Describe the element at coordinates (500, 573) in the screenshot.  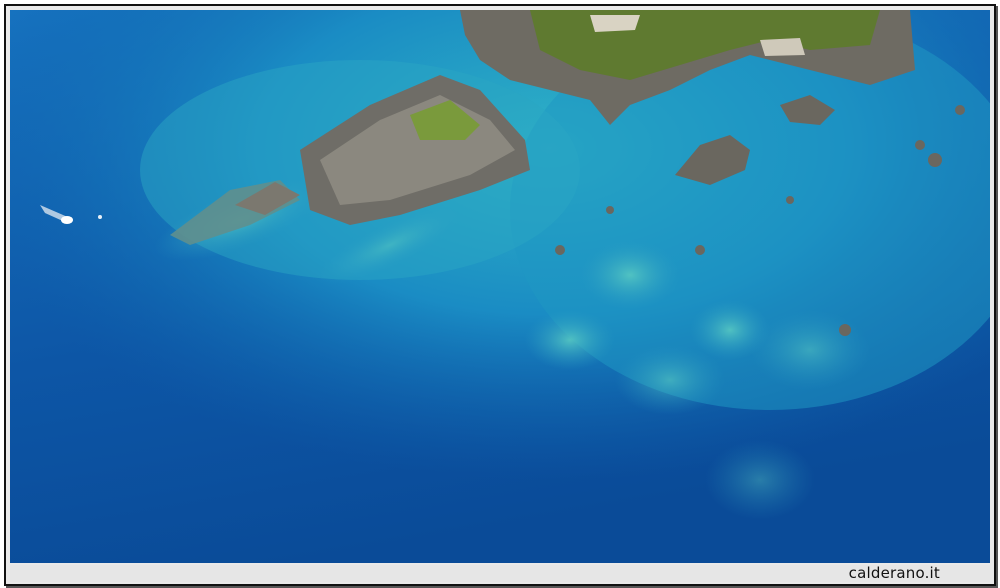
I see `caption-bar: calderano.it` at that location.